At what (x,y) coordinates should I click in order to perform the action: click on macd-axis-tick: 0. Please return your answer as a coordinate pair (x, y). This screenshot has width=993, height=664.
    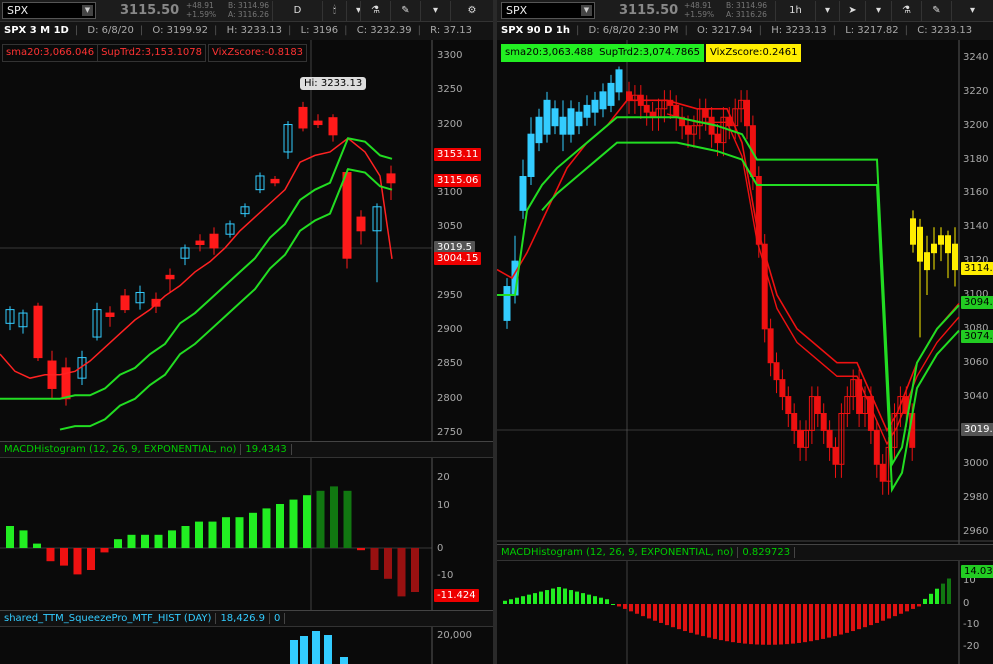
    Looking at the image, I should click on (440, 548).